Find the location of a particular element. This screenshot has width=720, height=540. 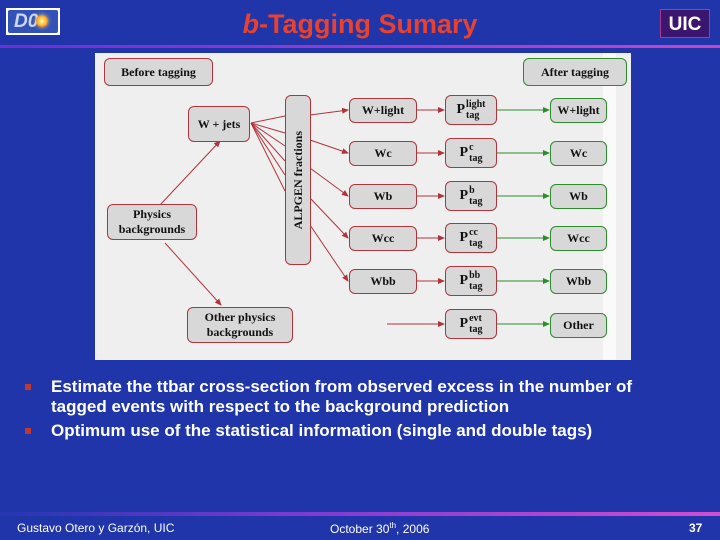

output-box: W+light is located at coordinates (578, 110).